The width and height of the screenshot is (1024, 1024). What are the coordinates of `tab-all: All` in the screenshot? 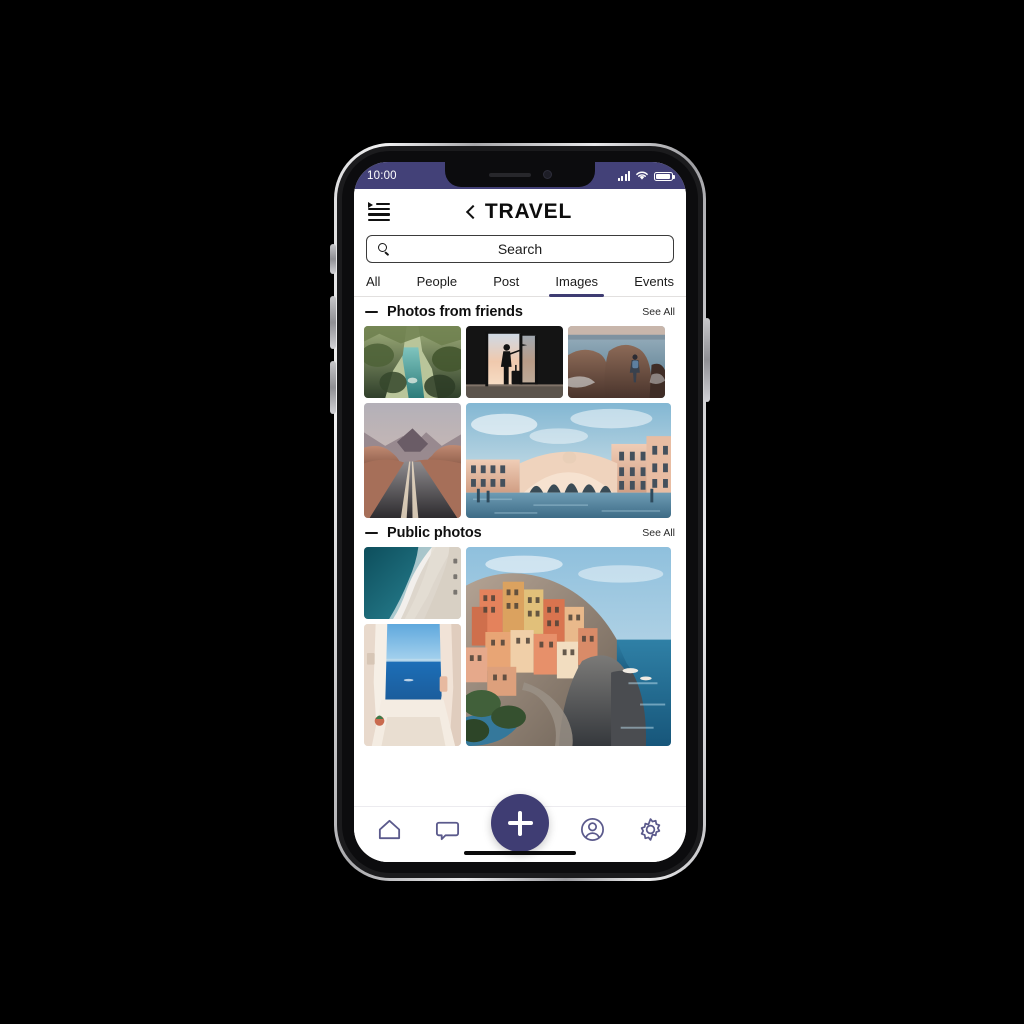 It's located at (373, 284).